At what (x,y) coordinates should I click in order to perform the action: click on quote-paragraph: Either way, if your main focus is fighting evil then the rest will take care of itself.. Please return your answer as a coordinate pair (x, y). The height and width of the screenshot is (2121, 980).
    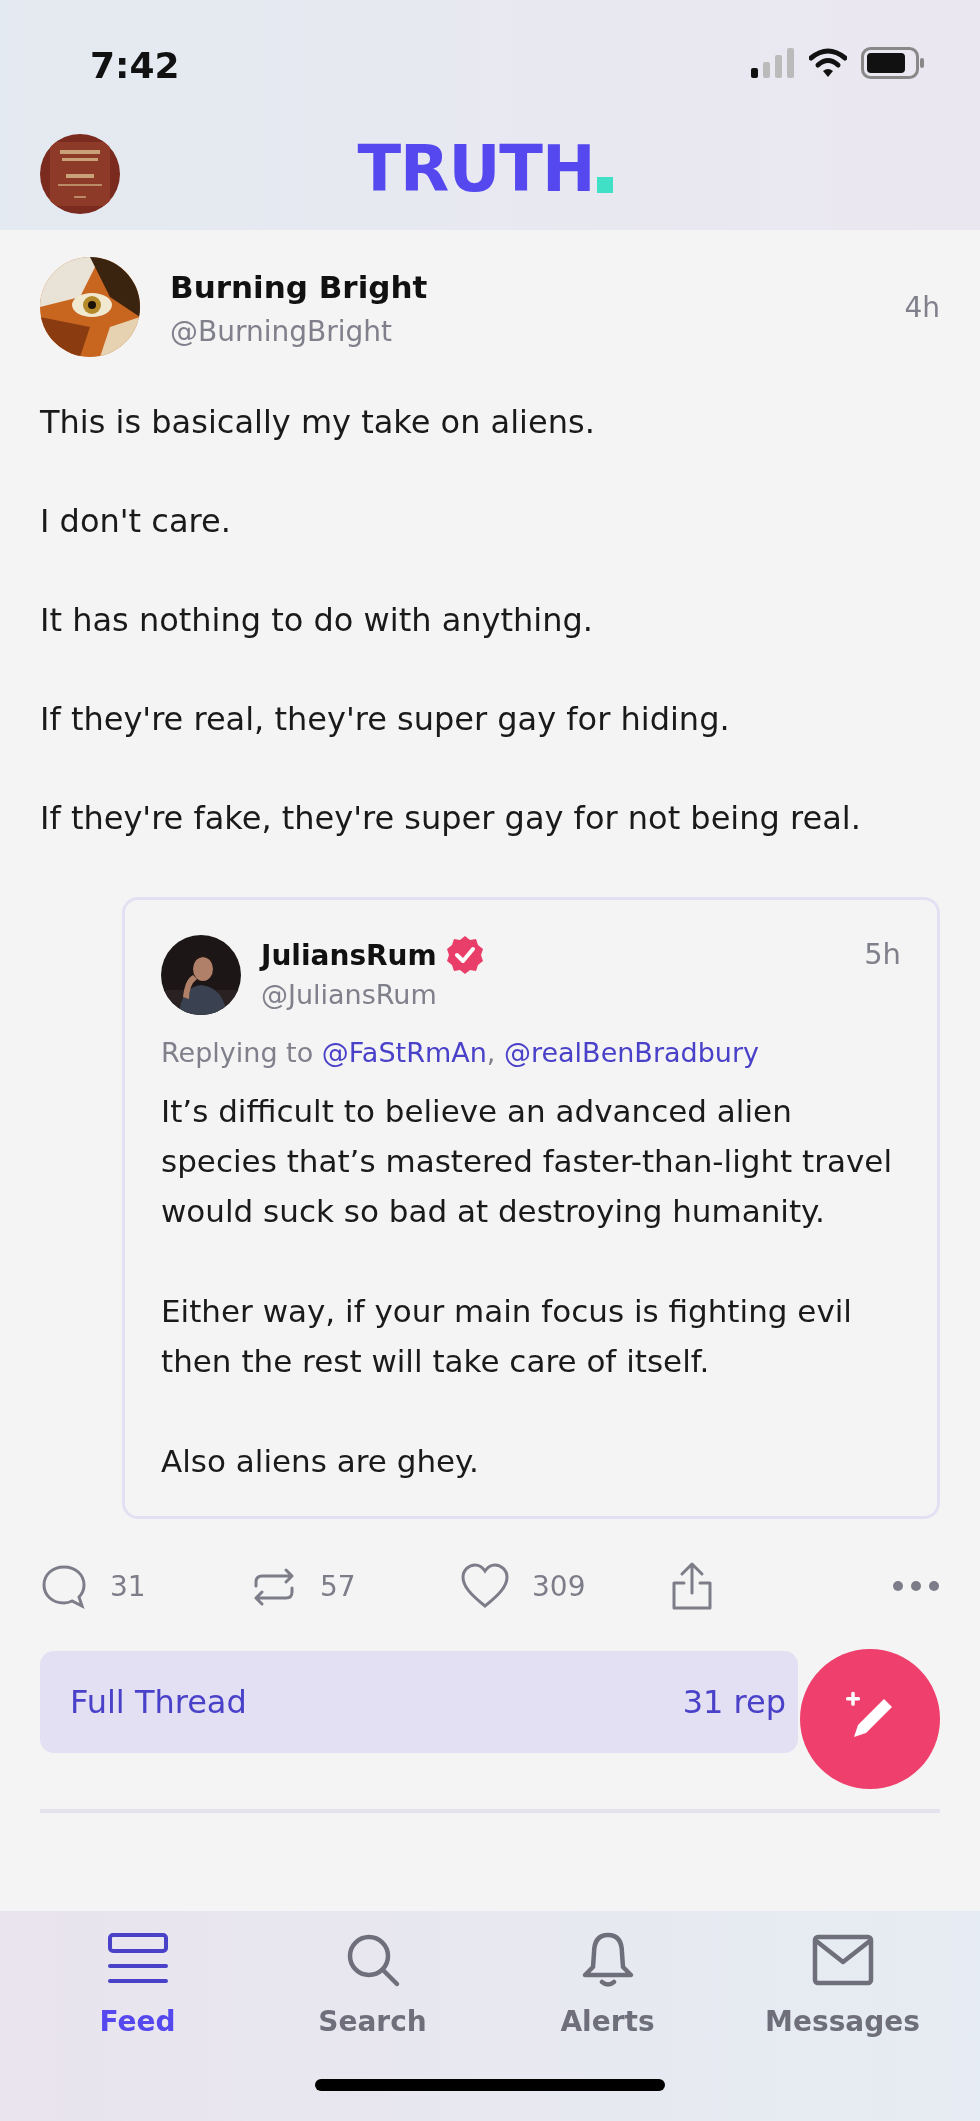
    Looking at the image, I should click on (507, 1336).